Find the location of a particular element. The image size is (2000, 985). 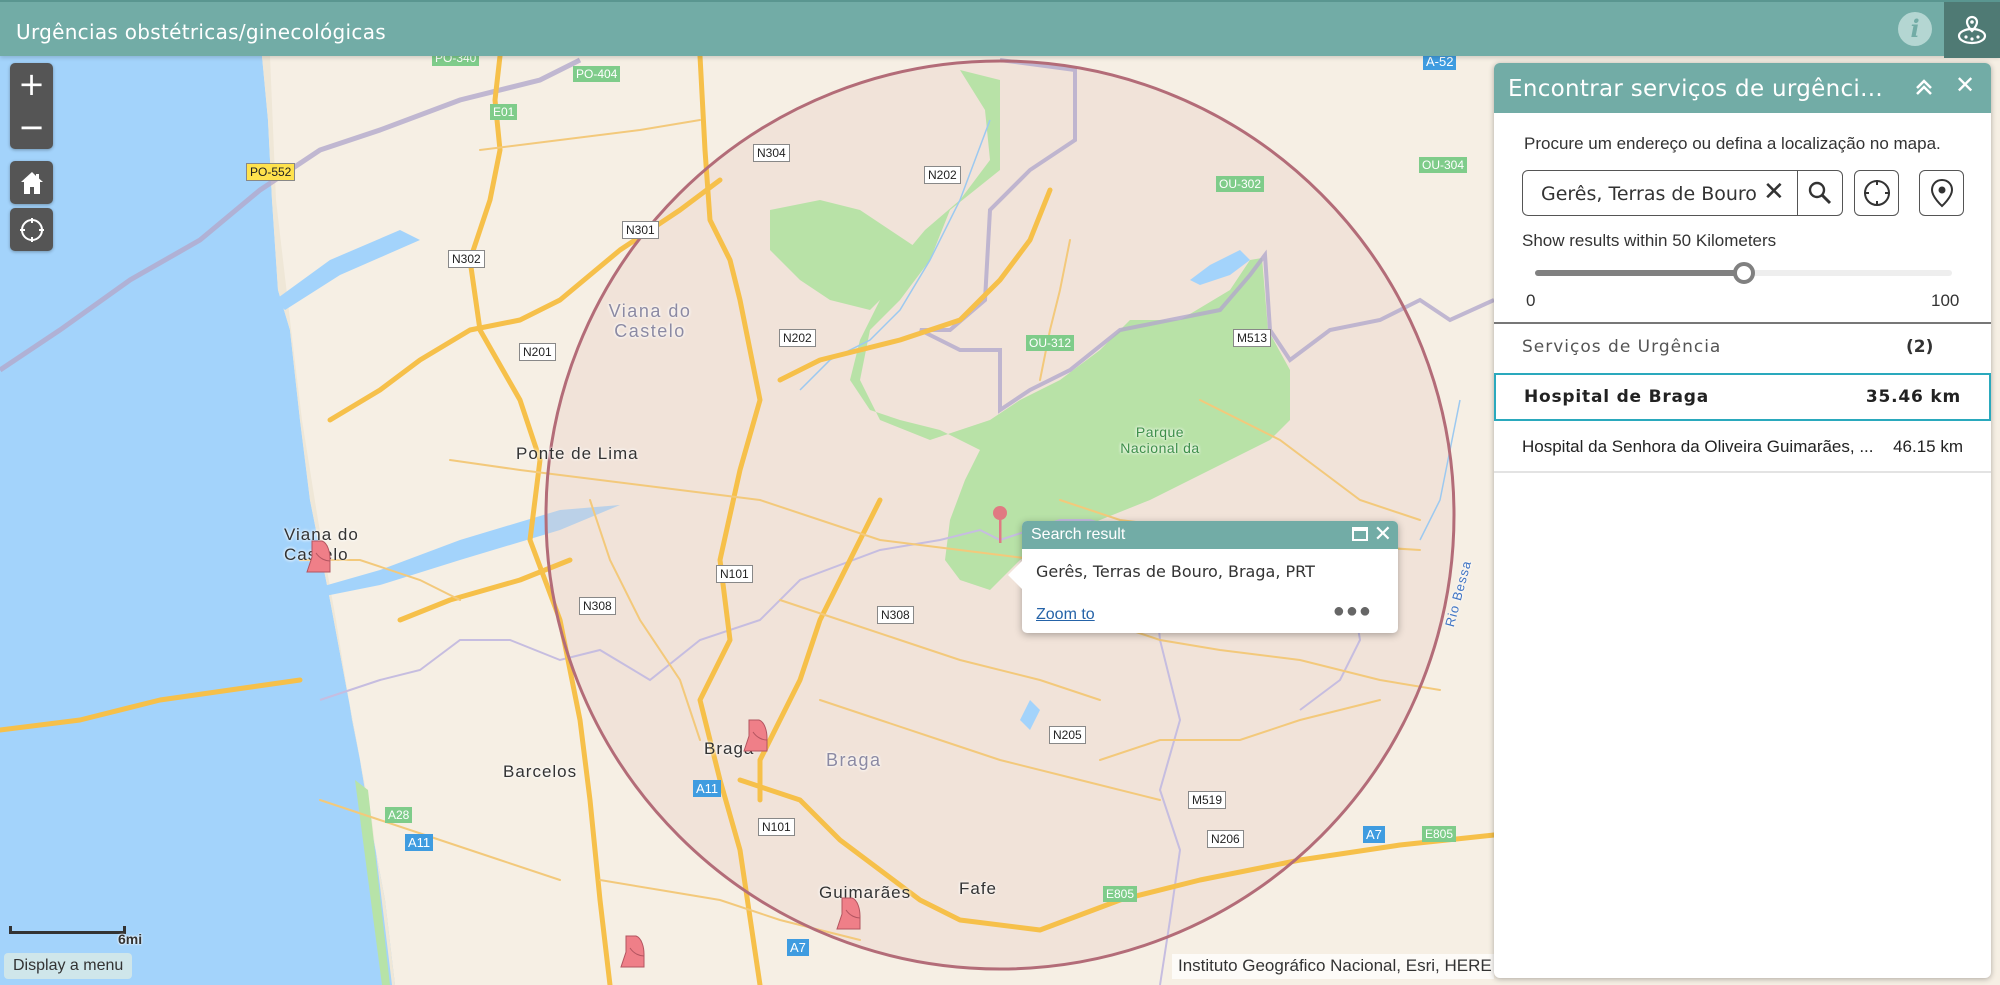

slider-thumb is located at coordinates (1743, 273).